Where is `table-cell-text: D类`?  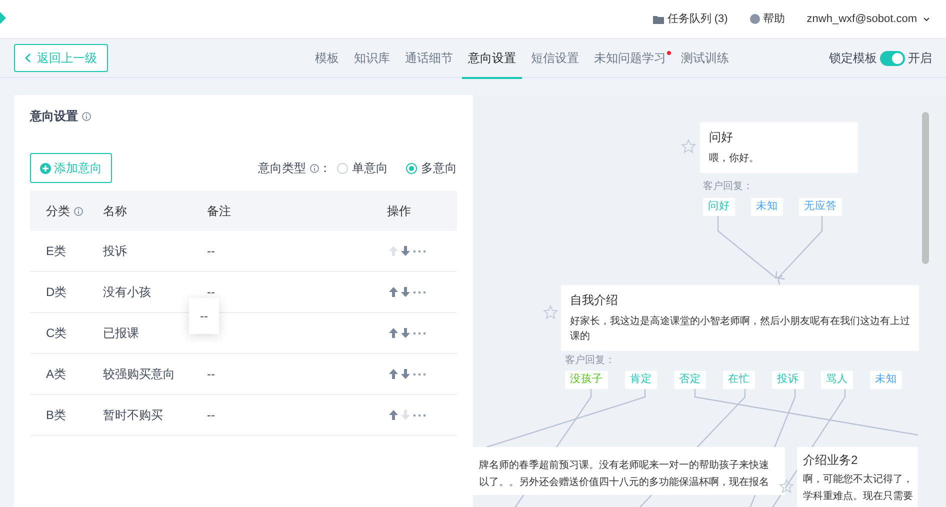 table-cell-text: D类 is located at coordinates (57, 292).